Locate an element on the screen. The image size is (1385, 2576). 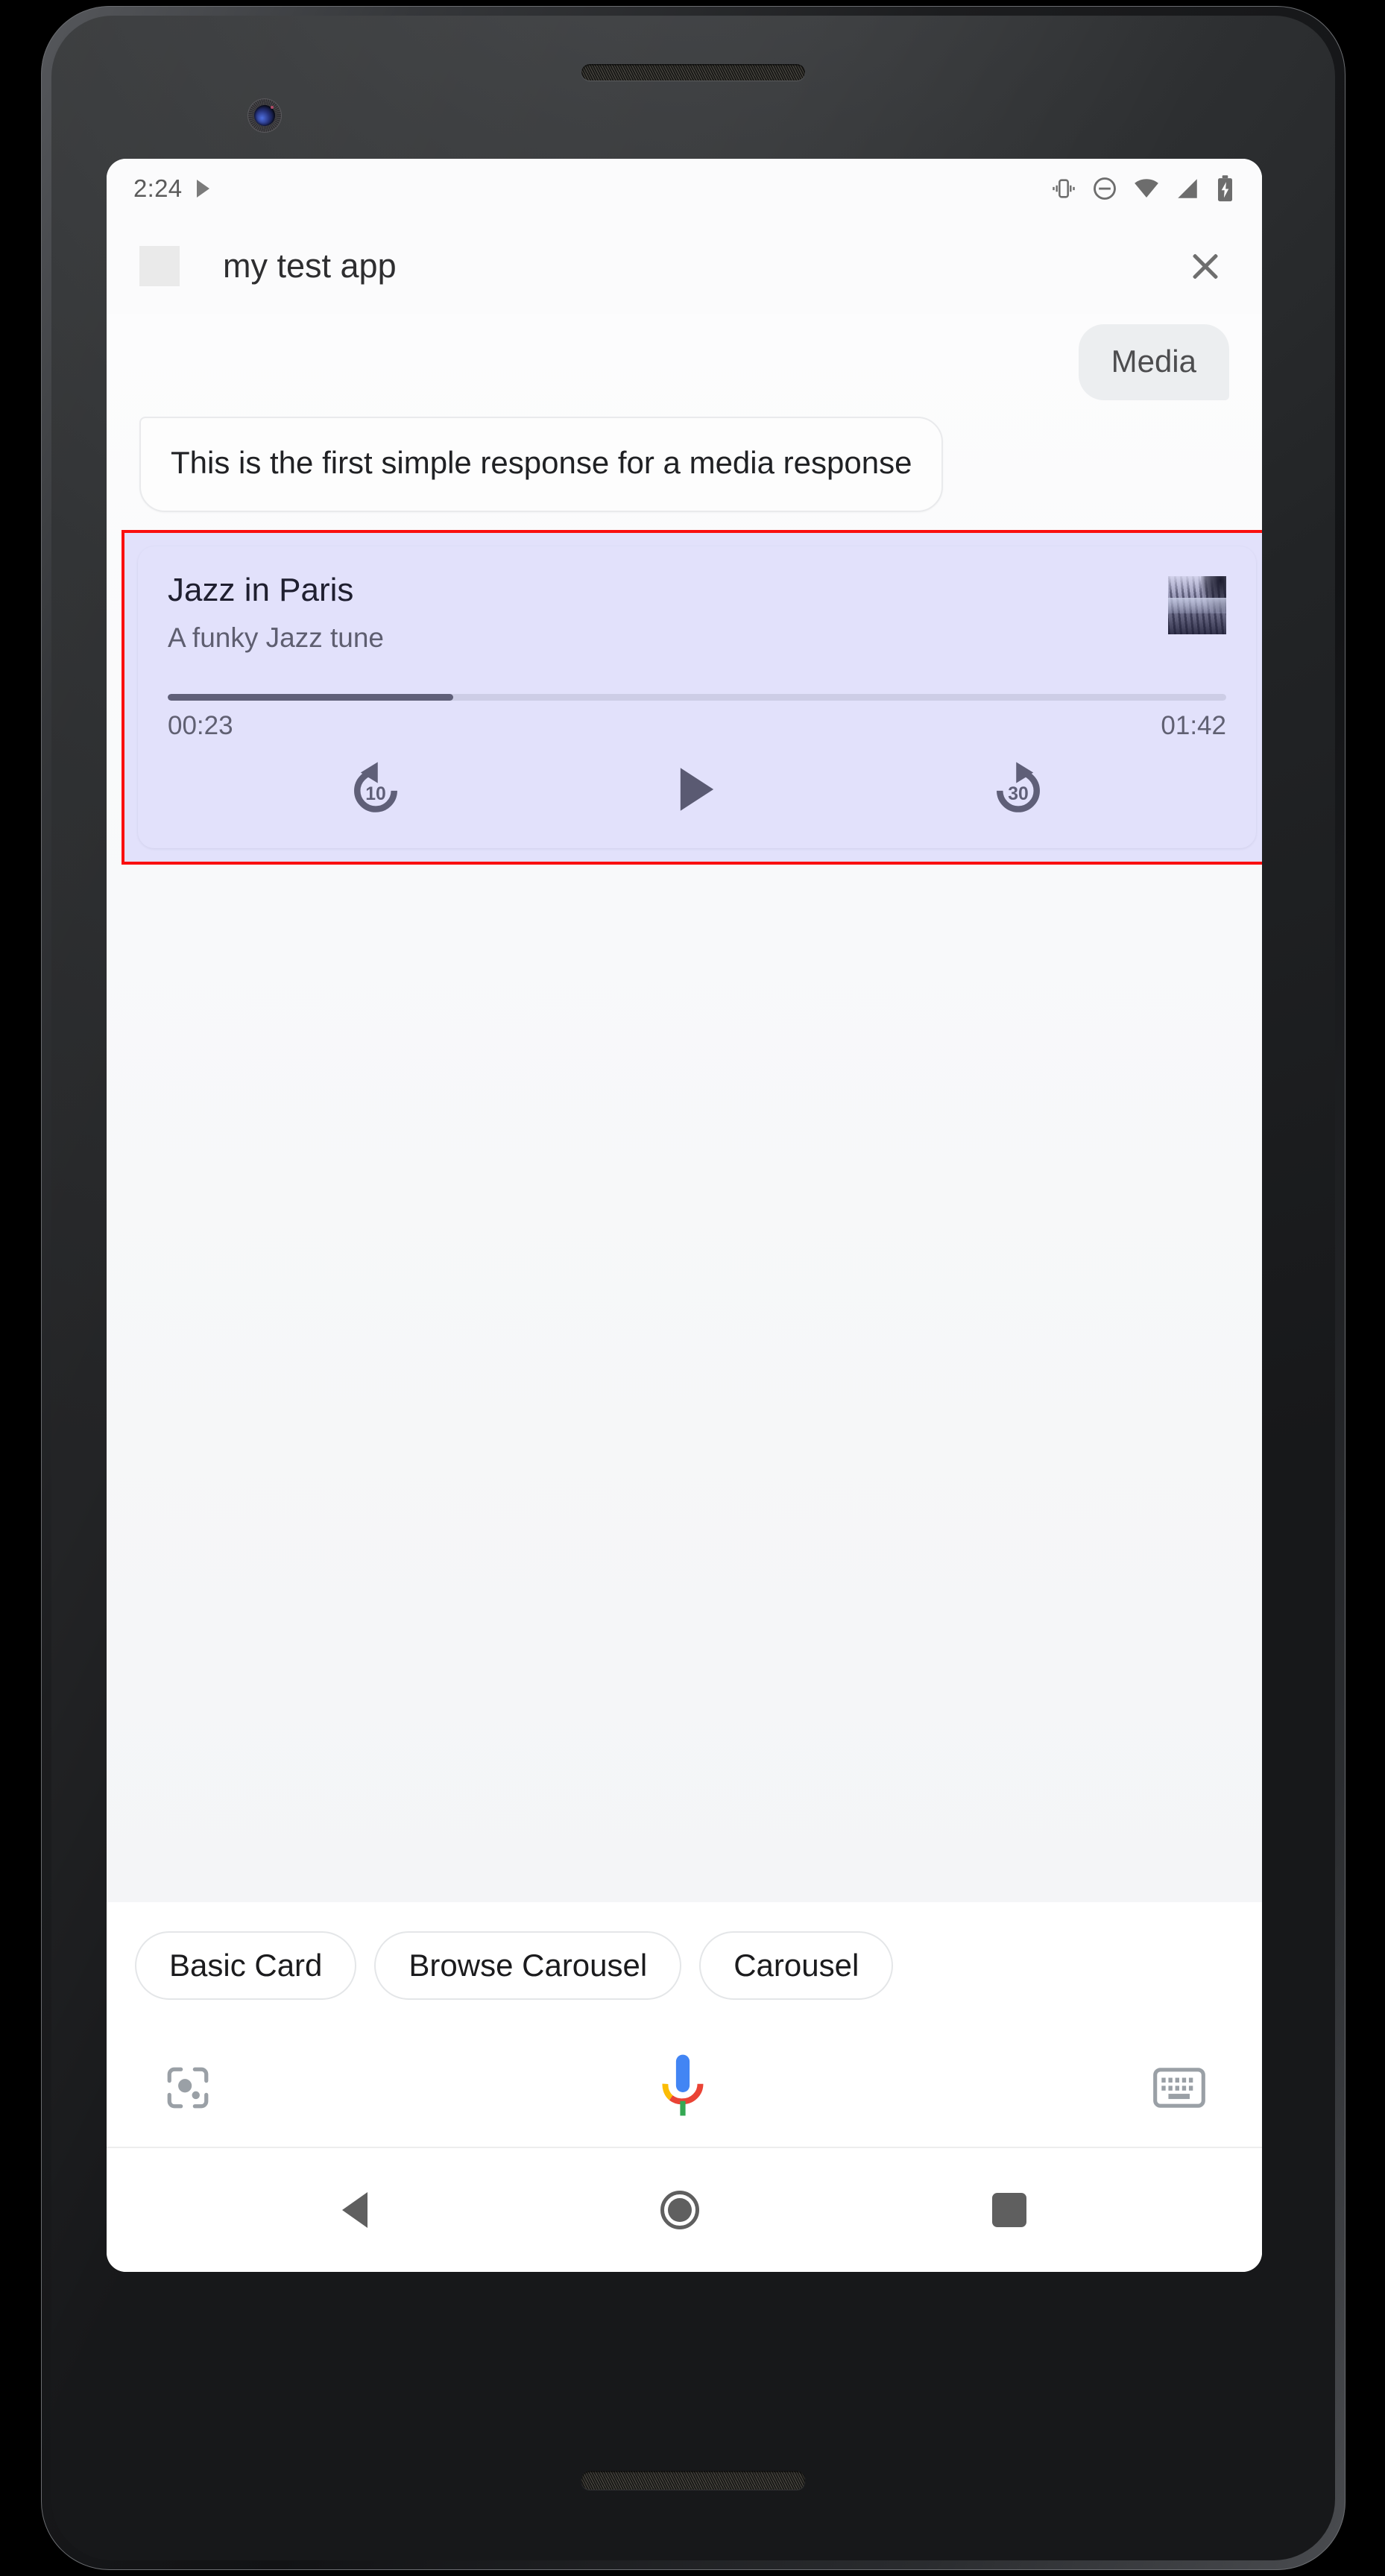
status-bar-left: 2:24 is located at coordinates (171, 188).